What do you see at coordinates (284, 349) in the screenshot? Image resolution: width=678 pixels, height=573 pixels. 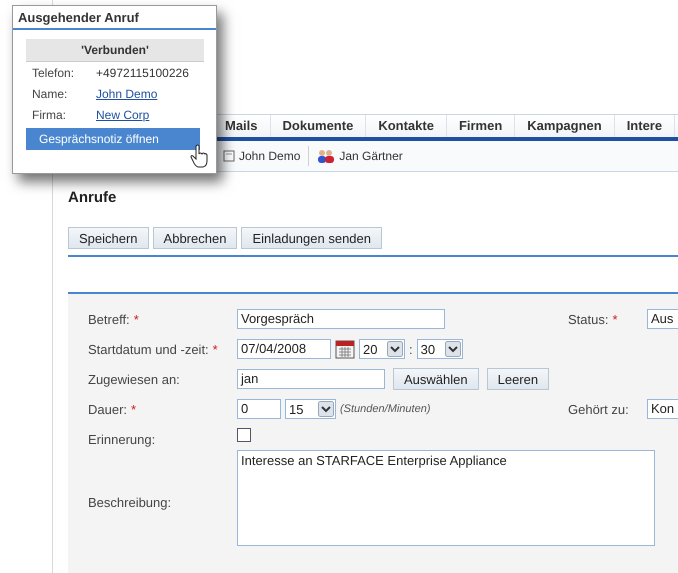 I see `date-field: 07/04/2008` at bounding box center [284, 349].